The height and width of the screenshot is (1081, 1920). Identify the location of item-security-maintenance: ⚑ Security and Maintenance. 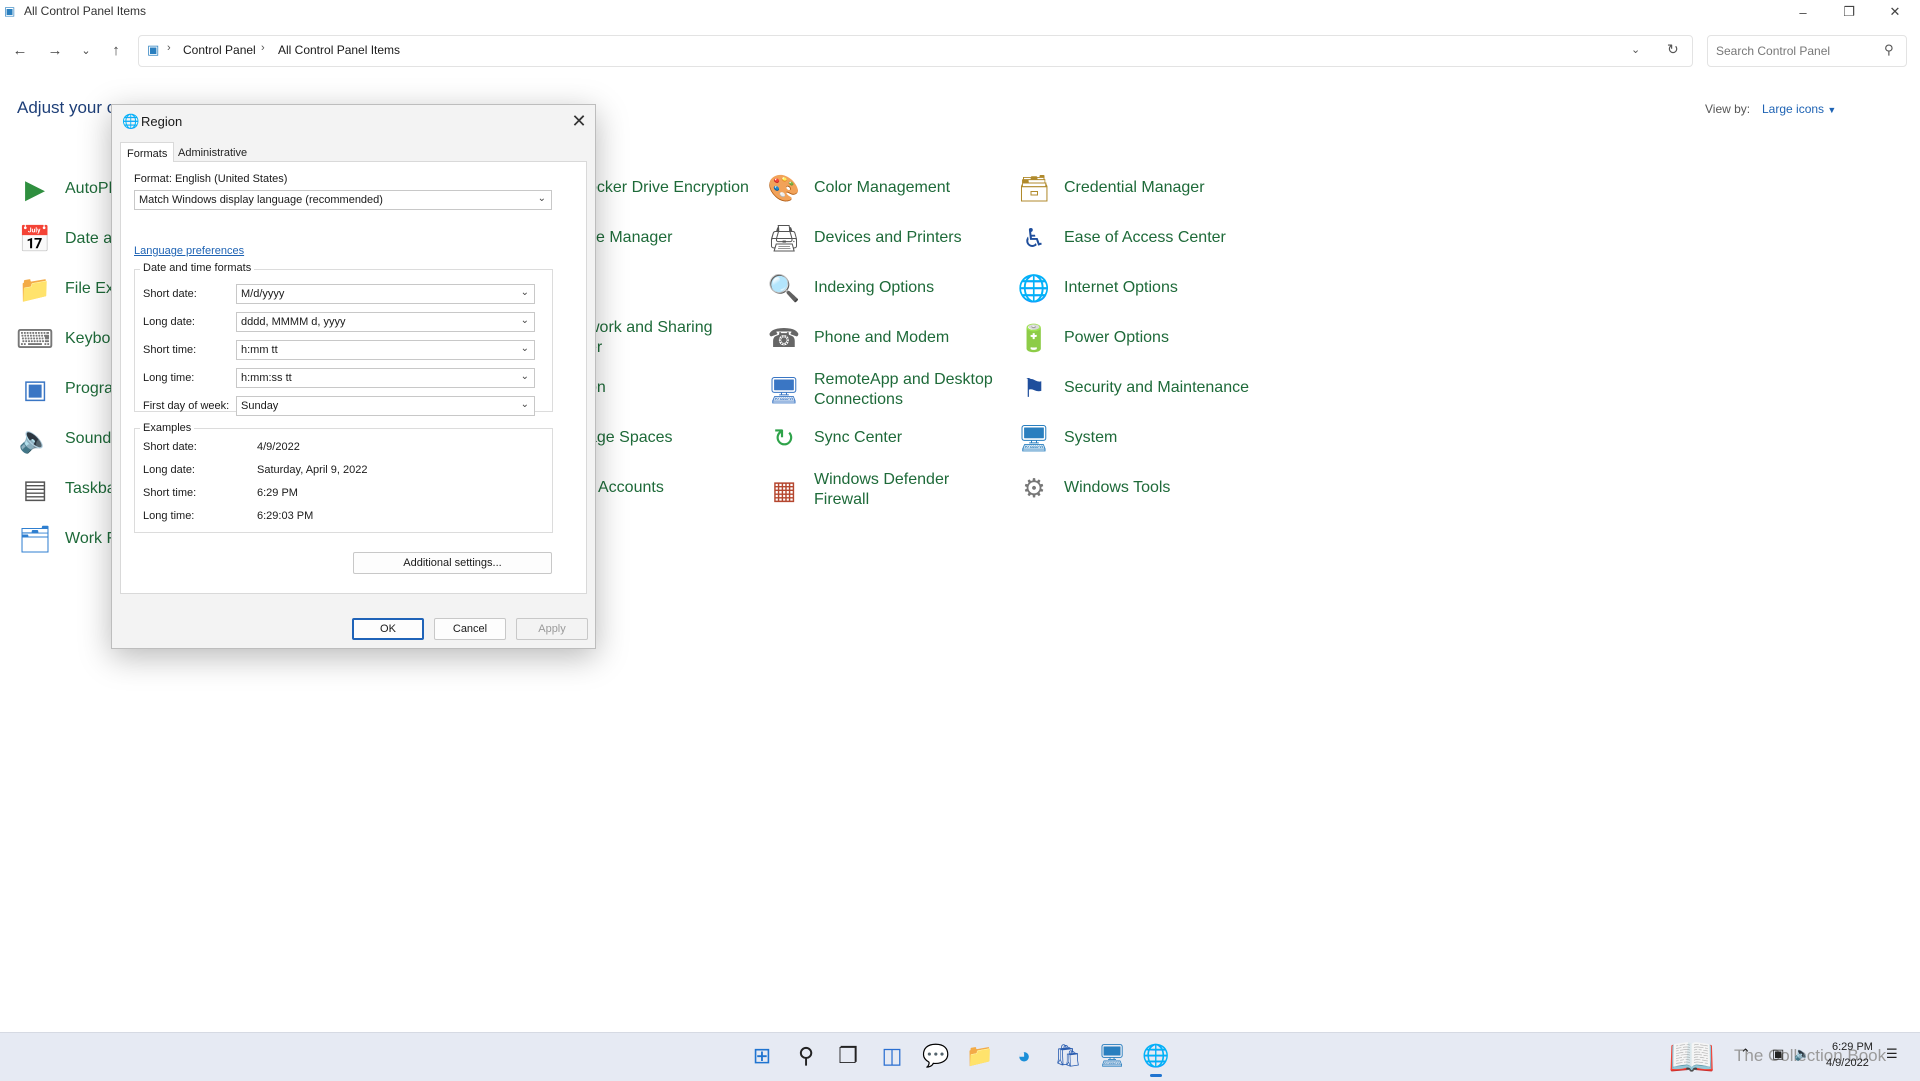
(1132, 388).